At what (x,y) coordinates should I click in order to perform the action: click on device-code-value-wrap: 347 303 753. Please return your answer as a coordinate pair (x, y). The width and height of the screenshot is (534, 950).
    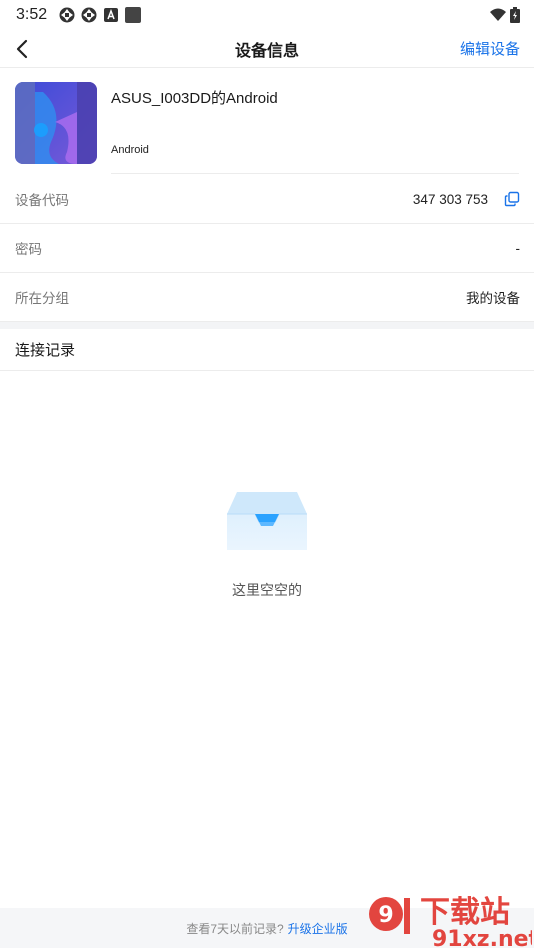
    Looking at the image, I should click on (466, 199).